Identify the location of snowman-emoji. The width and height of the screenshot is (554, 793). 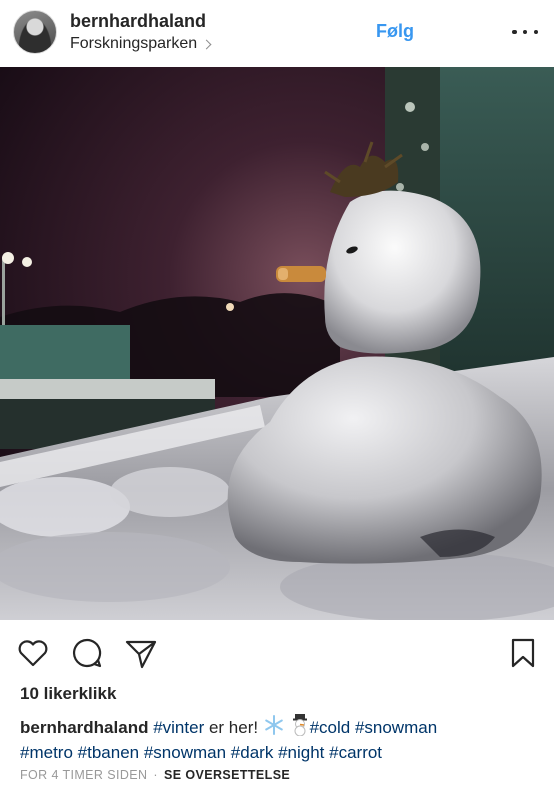
(300, 728).